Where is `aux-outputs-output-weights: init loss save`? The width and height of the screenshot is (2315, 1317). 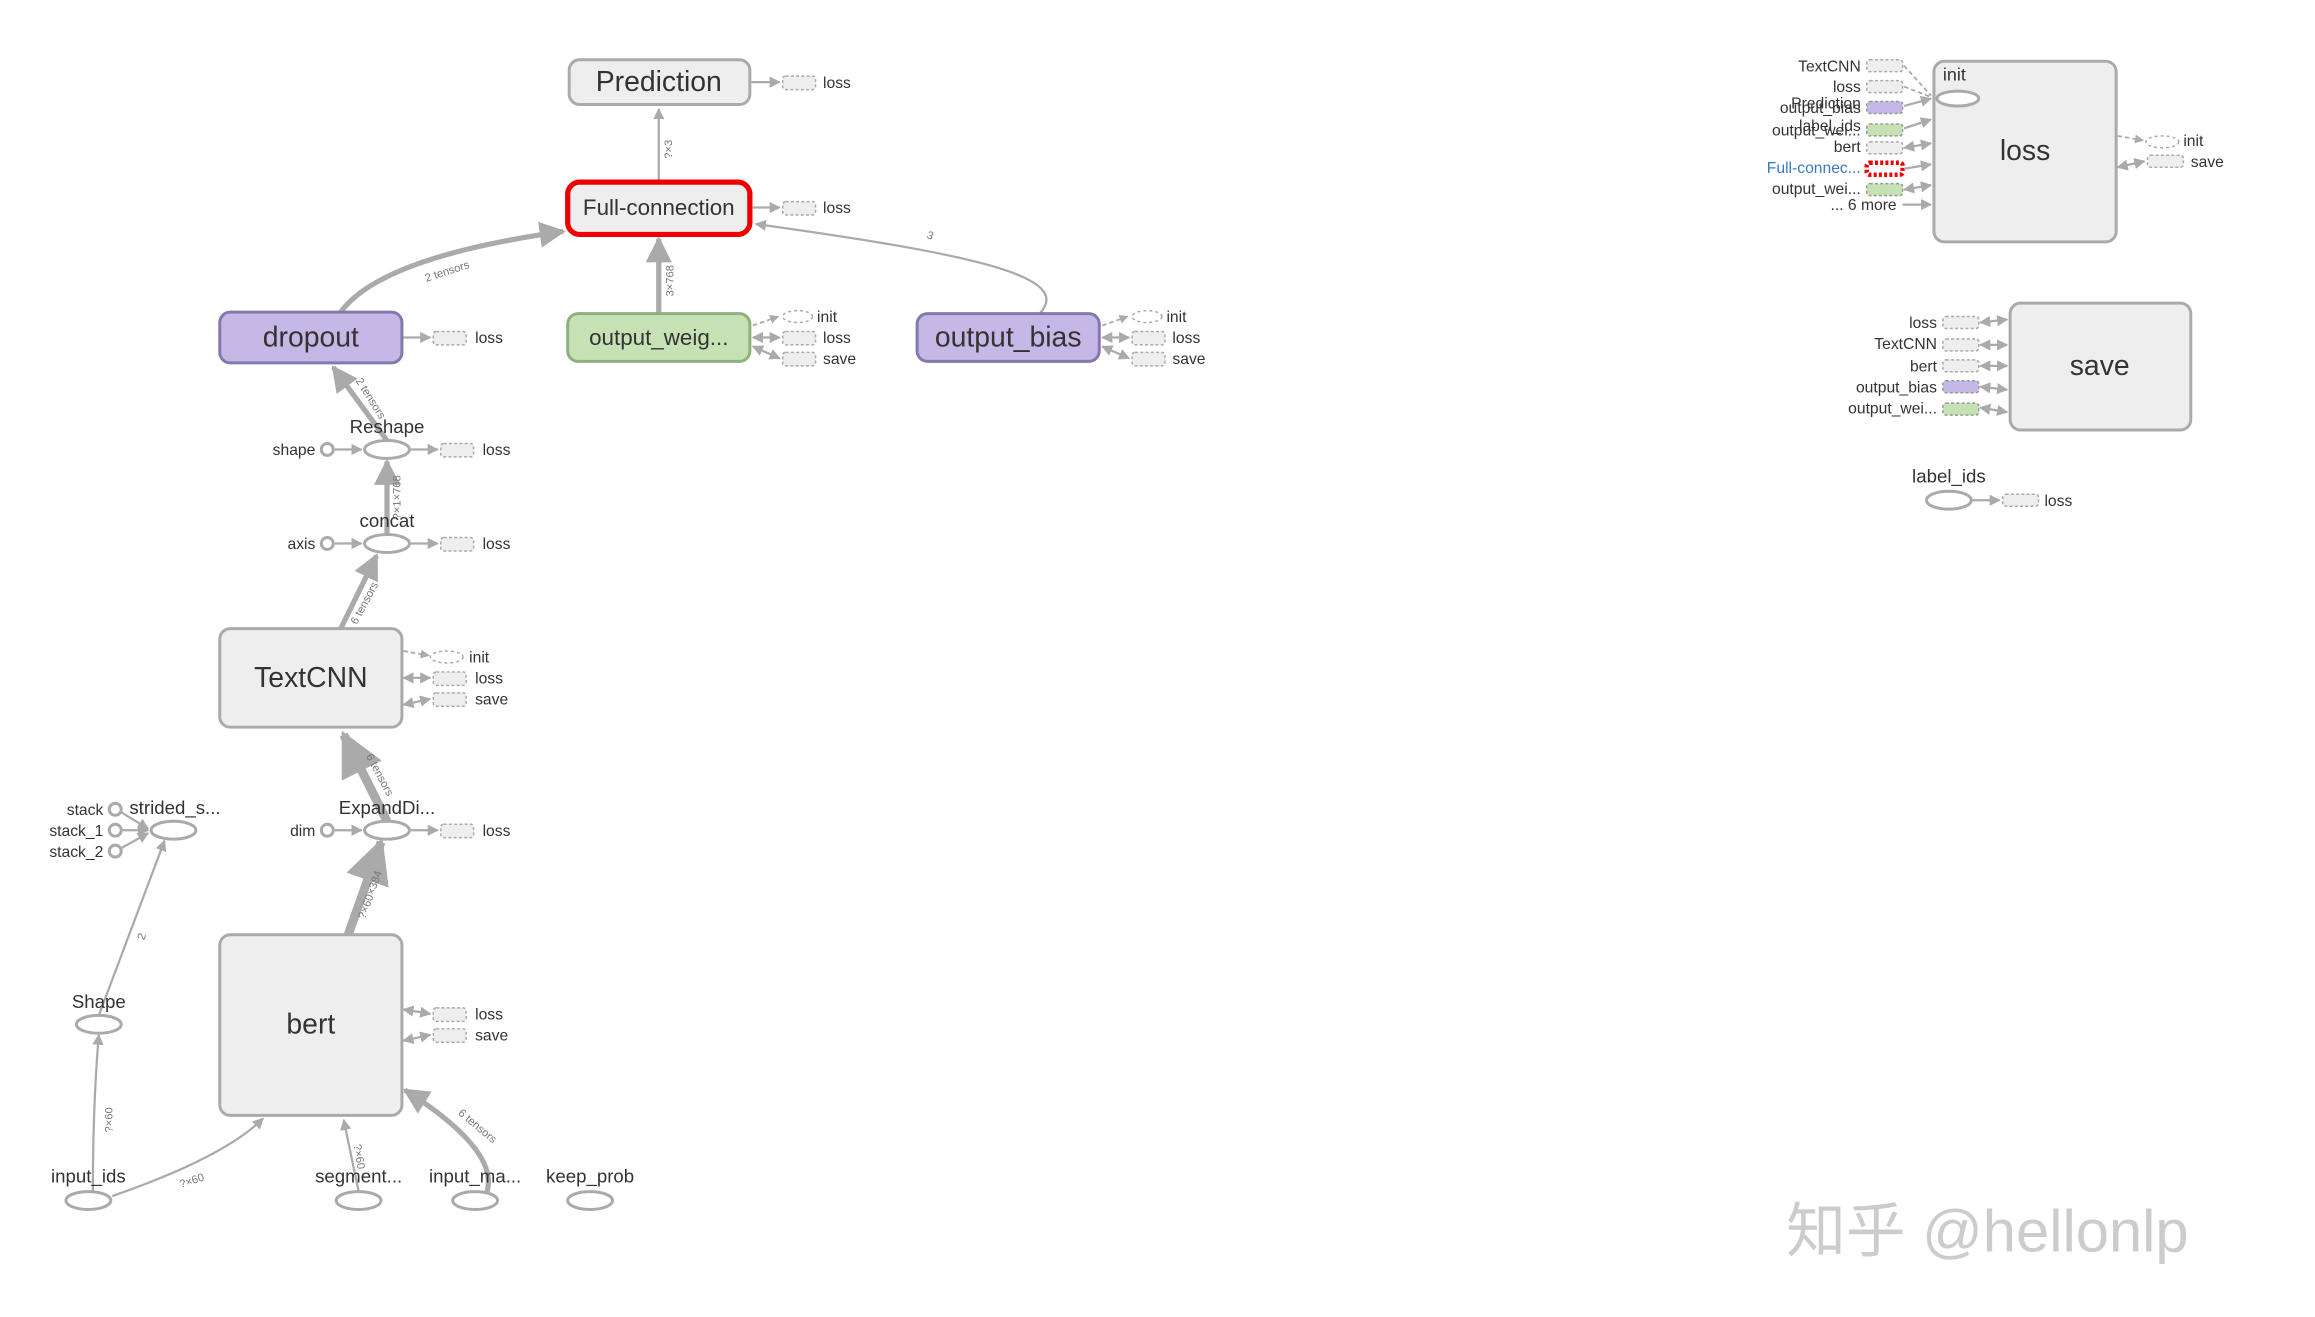 aux-outputs-output-weights: init loss save is located at coordinates (804, 338).